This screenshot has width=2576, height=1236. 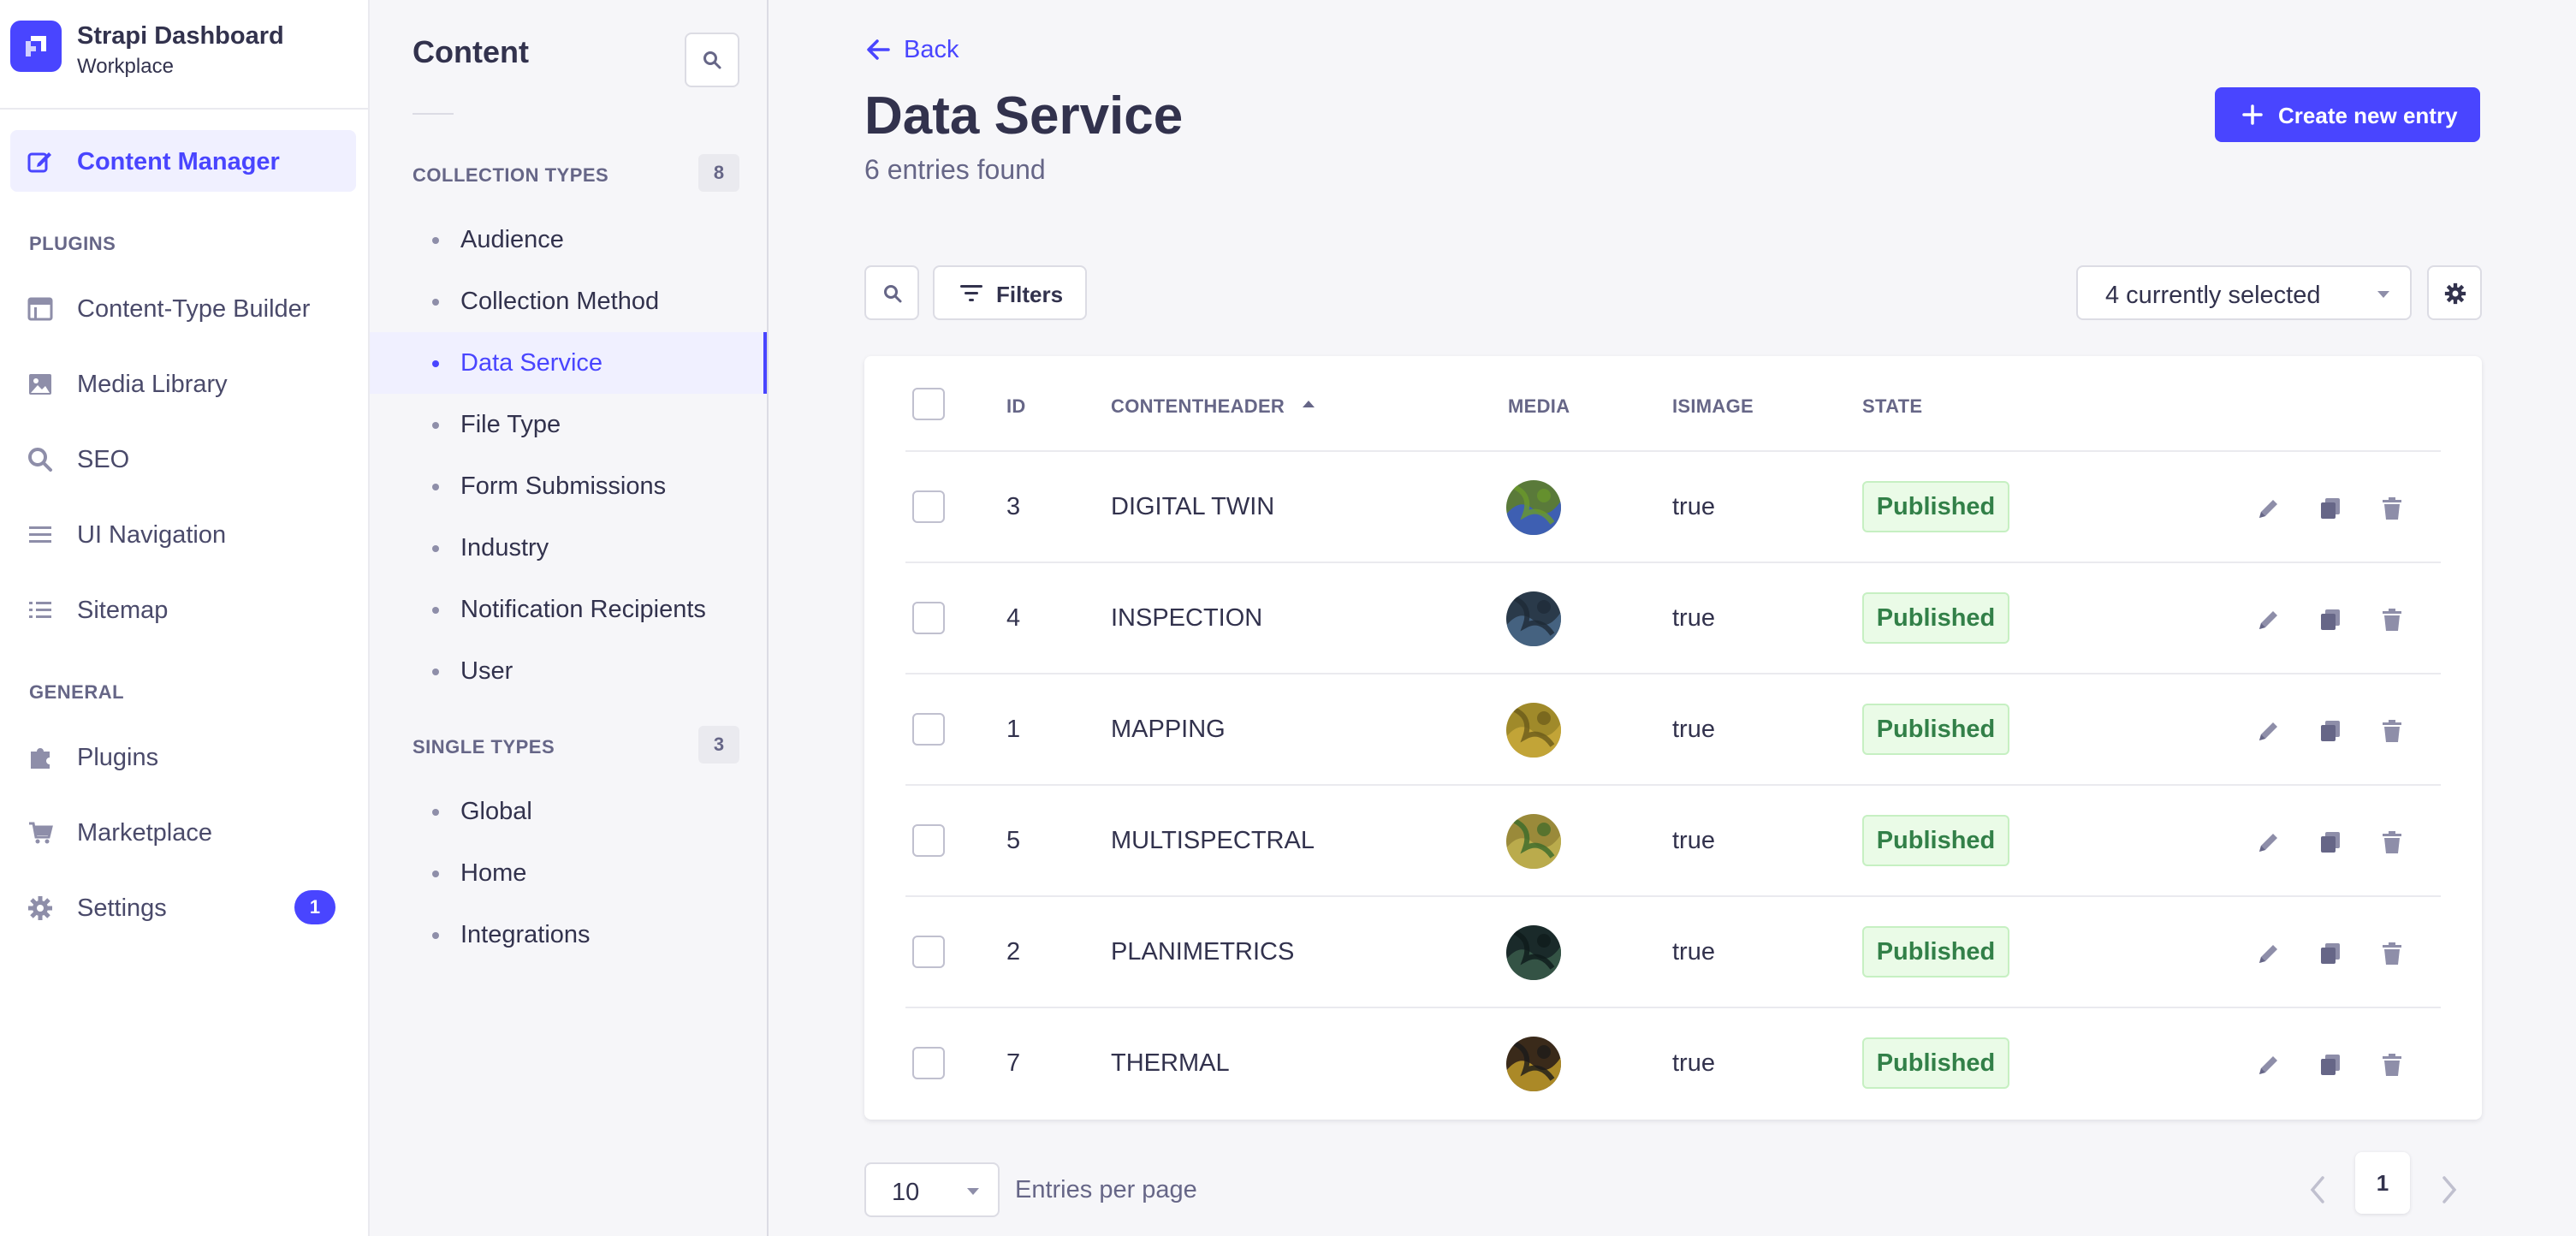 What do you see at coordinates (1010, 292) in the screenshot?
I see `filters-button: Filters` at bounding box center [1010, 292].